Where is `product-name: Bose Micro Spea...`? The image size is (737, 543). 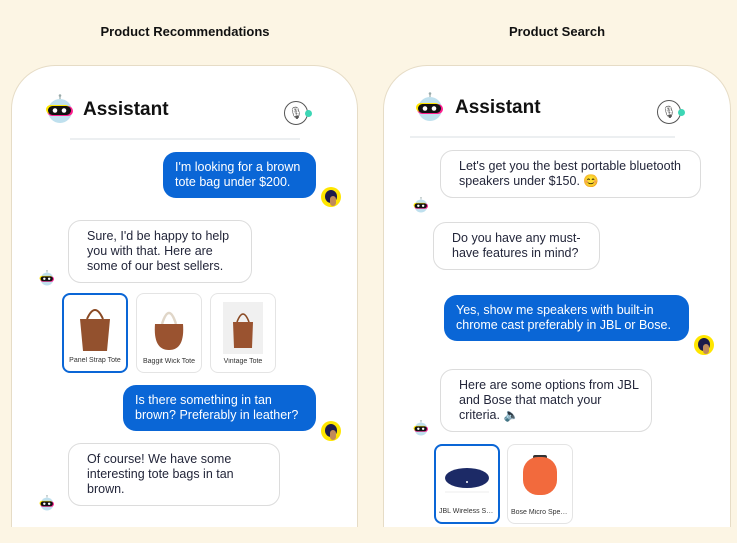
product-name: Bose Micro Spea... is located at coordinates (541, 512).